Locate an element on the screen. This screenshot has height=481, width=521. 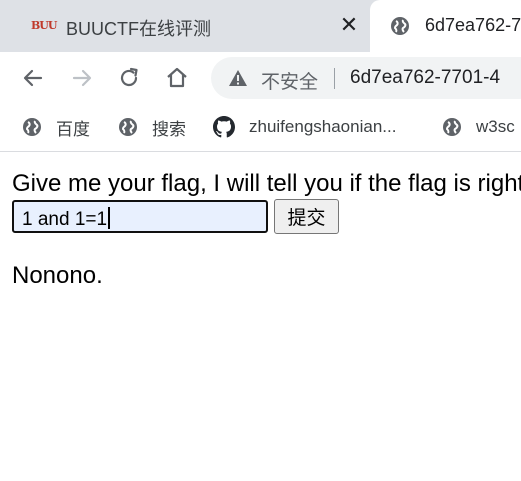
bookmark-w3school: w3sc is located at coordinates (478, 127).